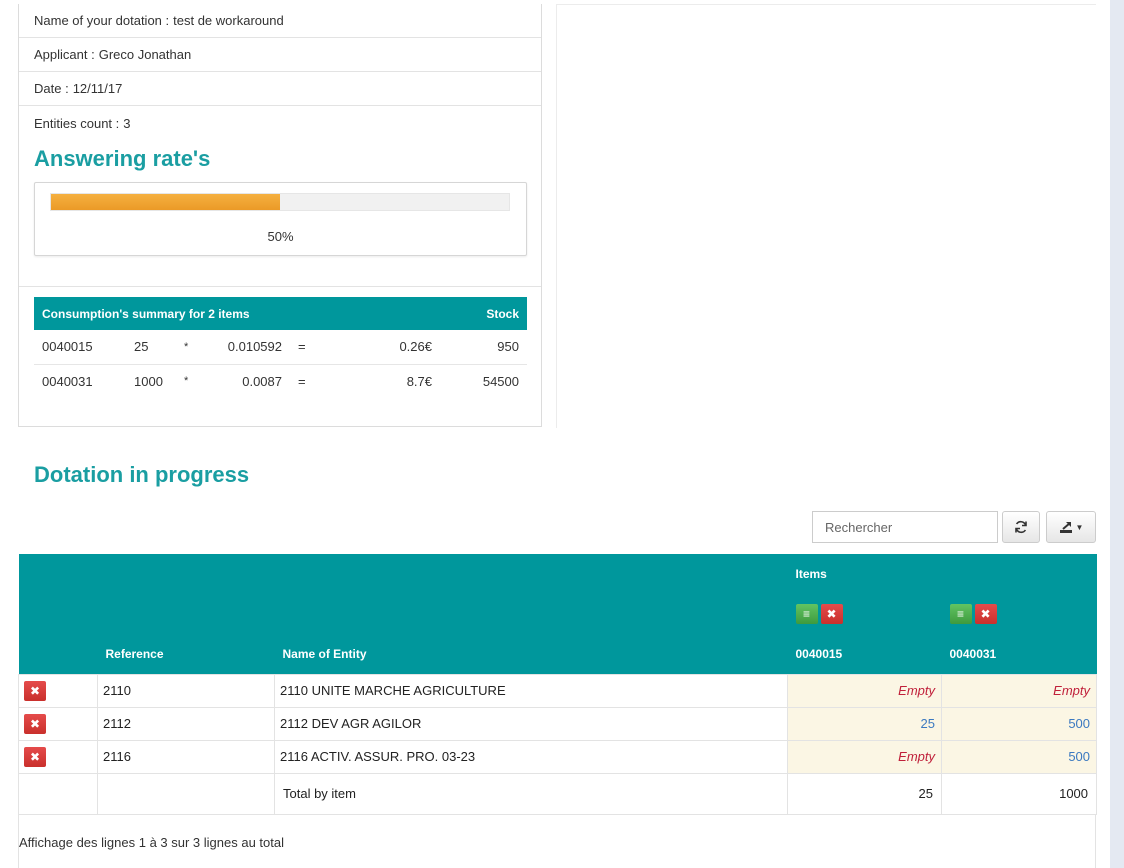 The width and height of the screenshot is (1124, 868). I want to click on refresh-icon, so click(1021, 527).